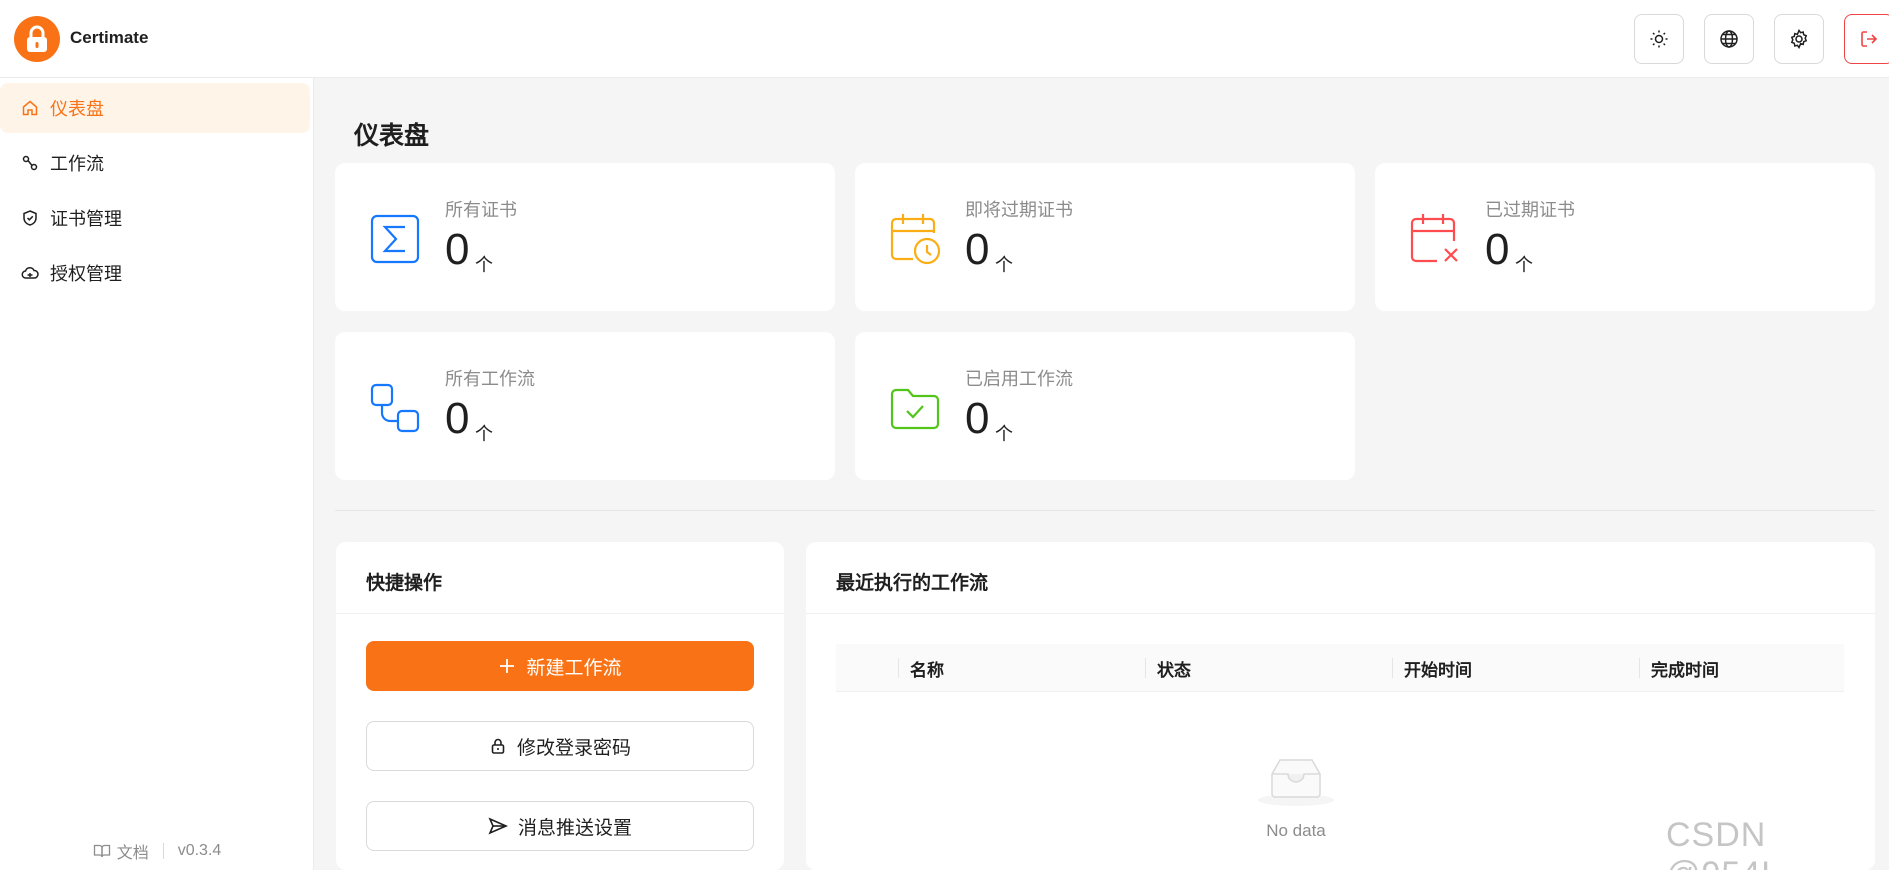 Image resolution: width=1889 pixels, height=870 pixels. I want to click on globe-icon, so click(1729, 39).